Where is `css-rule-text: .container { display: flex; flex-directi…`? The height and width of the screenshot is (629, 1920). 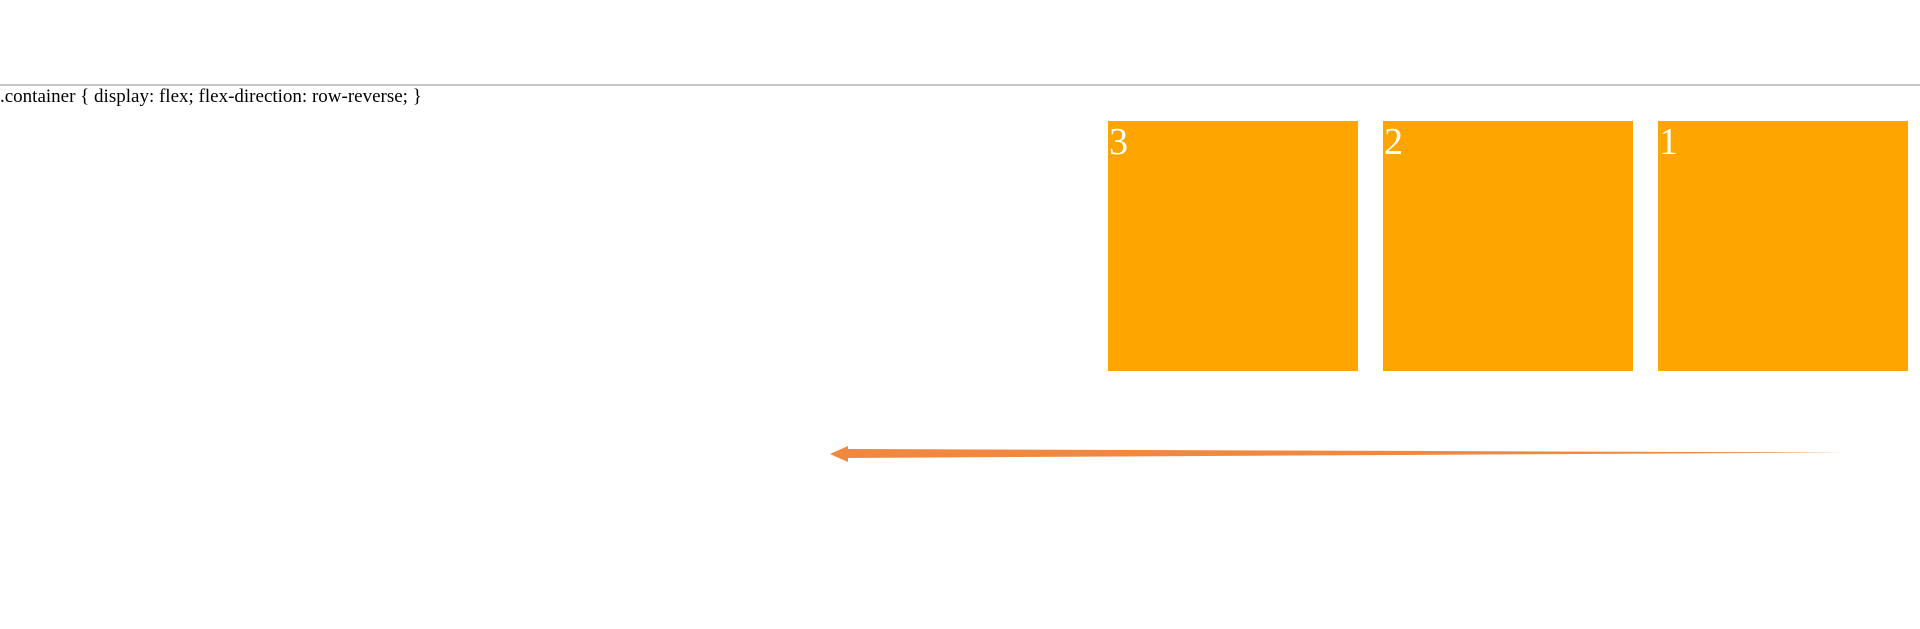 css-rule-text: .container { display: flex; flex-directi… is located at coordinates (211, 96).